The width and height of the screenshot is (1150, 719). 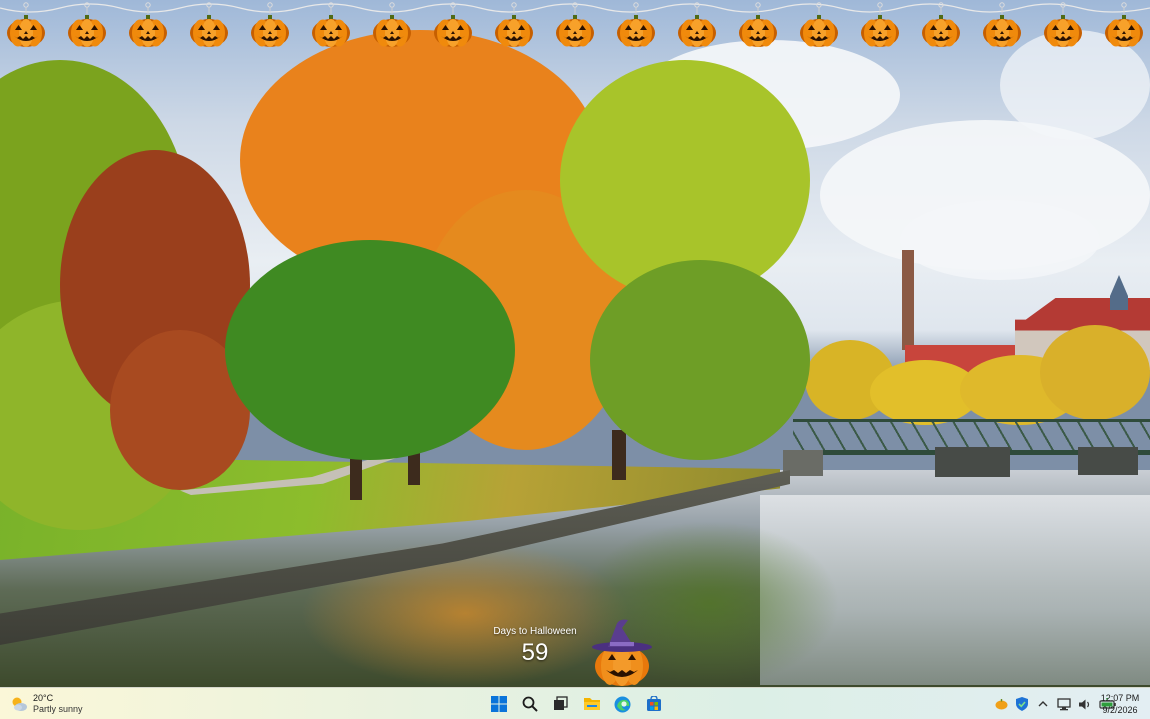 I want to click on volume-tray-button, so click(x=1085, y=704).